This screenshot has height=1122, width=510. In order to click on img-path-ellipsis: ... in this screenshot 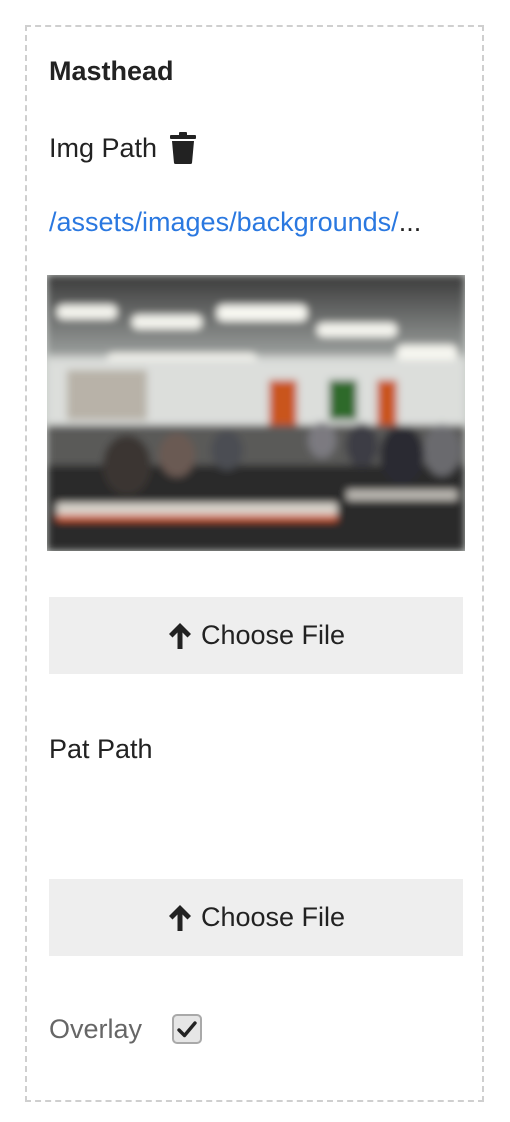, I will do `click(410, 222)`.